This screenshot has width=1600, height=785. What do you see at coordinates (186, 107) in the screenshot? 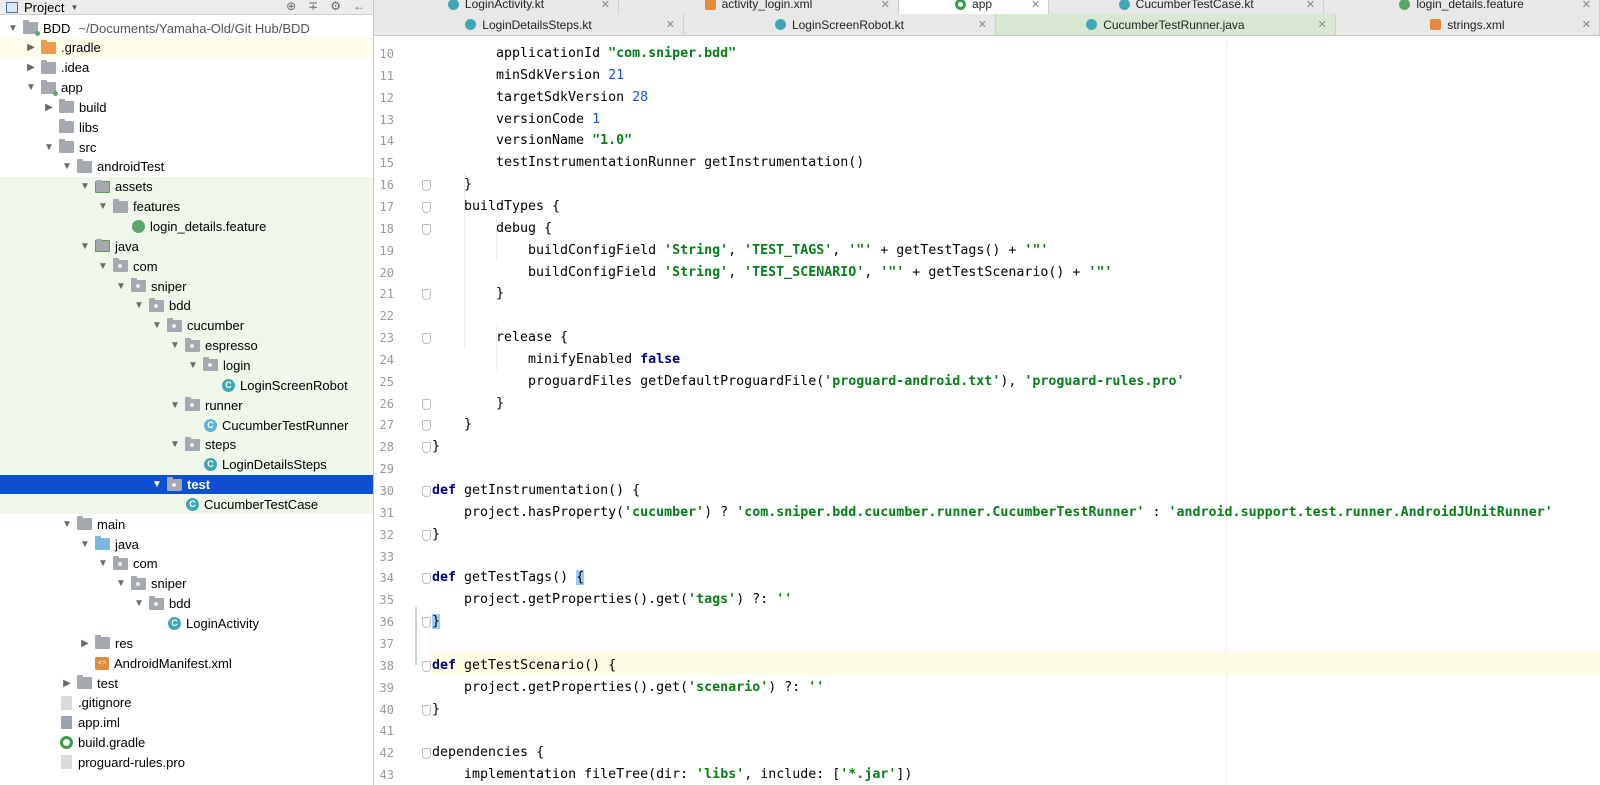
I see `tree-item-build: ▶ build` at bounding box center [186, 107].